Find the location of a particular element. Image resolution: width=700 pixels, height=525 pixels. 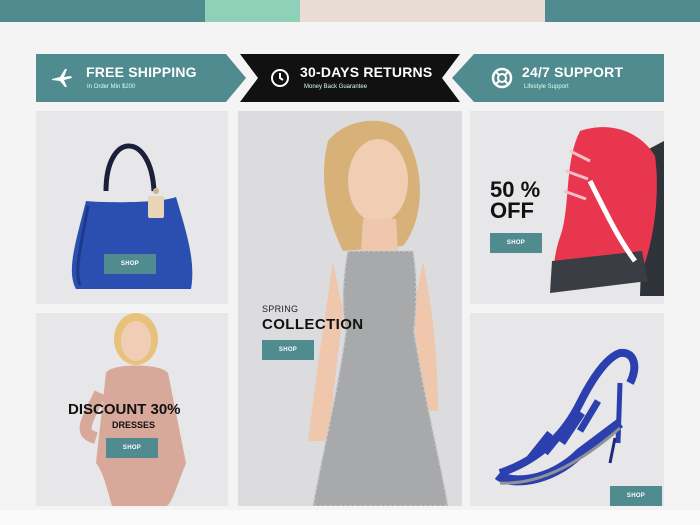

bottom-strip is located at coordinates (350, 517).